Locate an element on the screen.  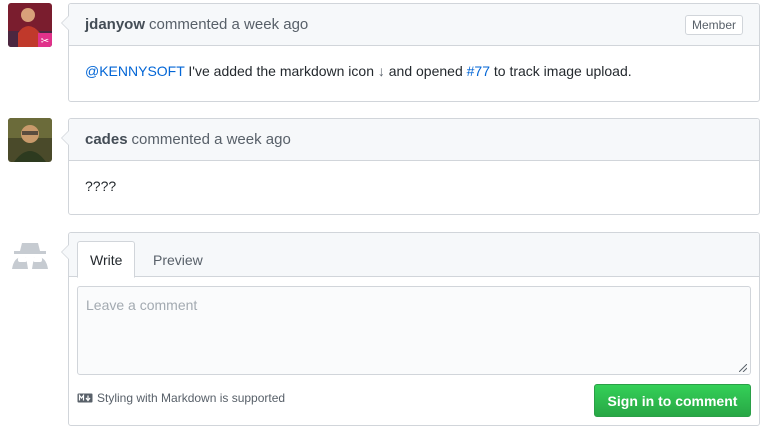
markdown-support-note: Styling with Markdown is supported is located at coordinates (181, 398).